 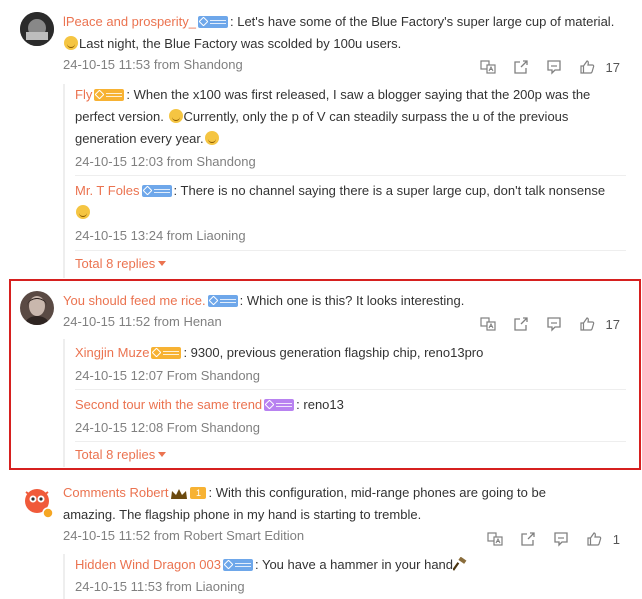 What do you see at coordinates (165, 161) in the screenshot?
I see `reply-meta: 24-10-15 12:03 from Shandong` at bounding box center [165, 161].